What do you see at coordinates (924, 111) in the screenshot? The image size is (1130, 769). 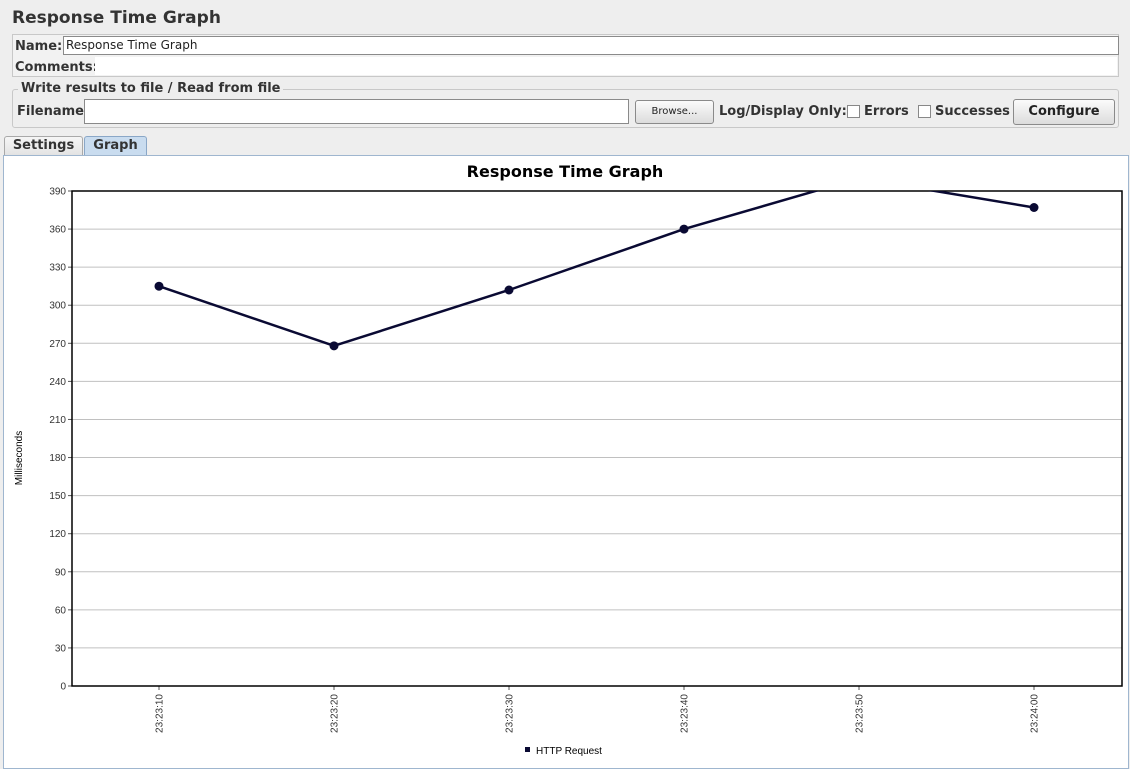 I see `successes-checkbox` at bounding box center [924, 111].